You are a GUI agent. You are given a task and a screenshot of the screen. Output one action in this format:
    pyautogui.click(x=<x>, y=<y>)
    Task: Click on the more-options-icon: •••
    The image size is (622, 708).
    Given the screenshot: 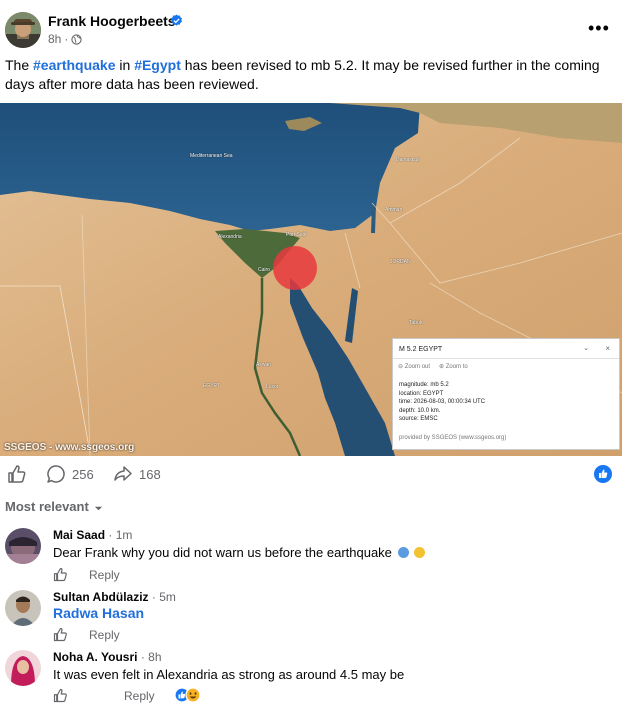 What is the action you would take?
    pyautogui.click(x=598, y=28)
    